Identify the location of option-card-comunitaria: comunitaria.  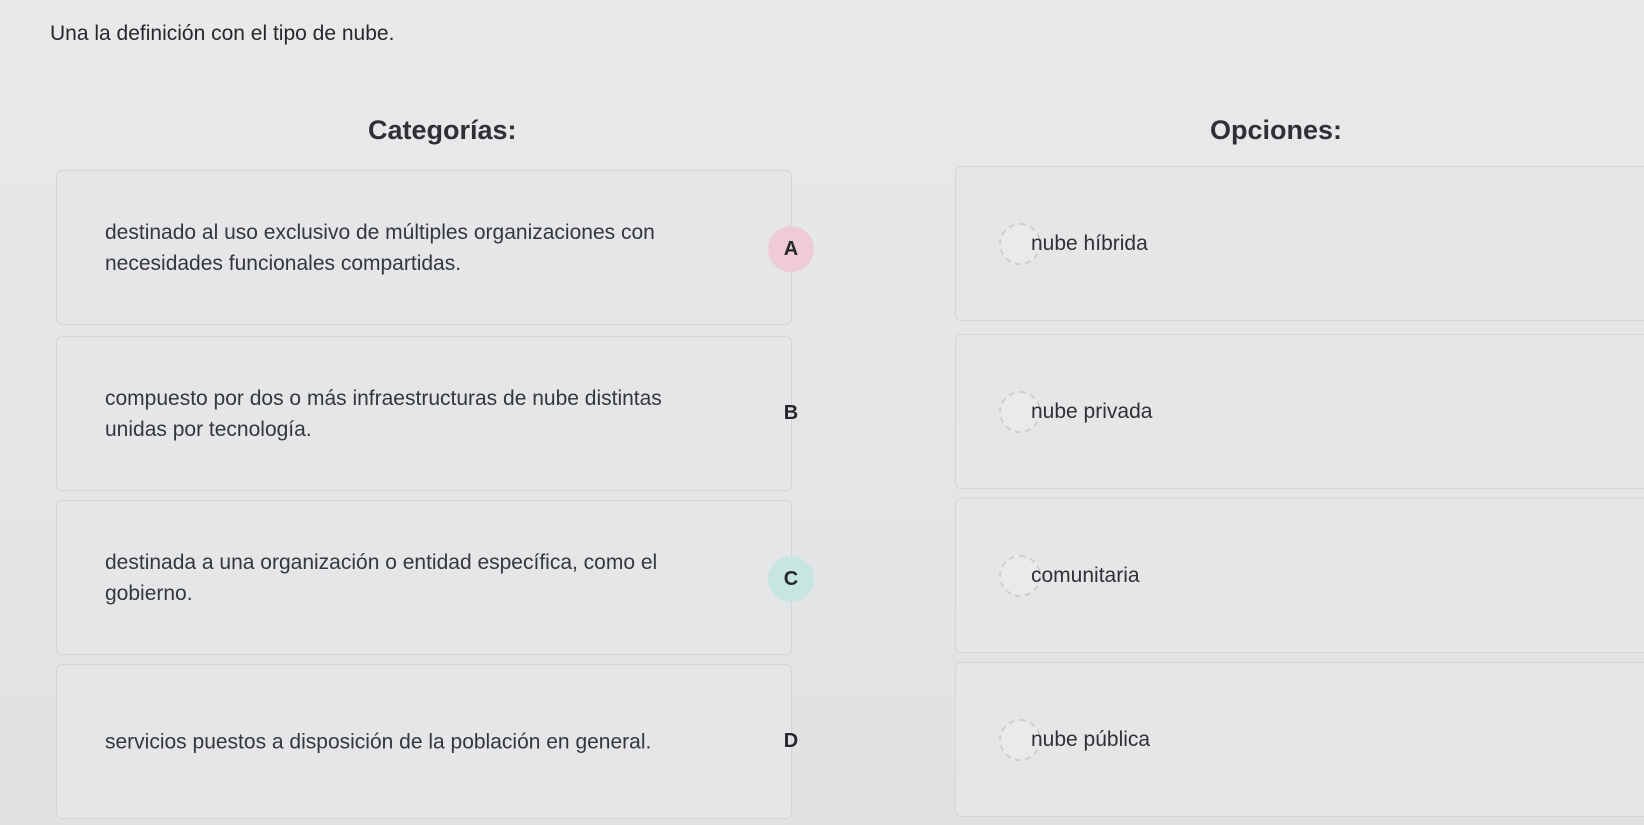
(1299, 575).